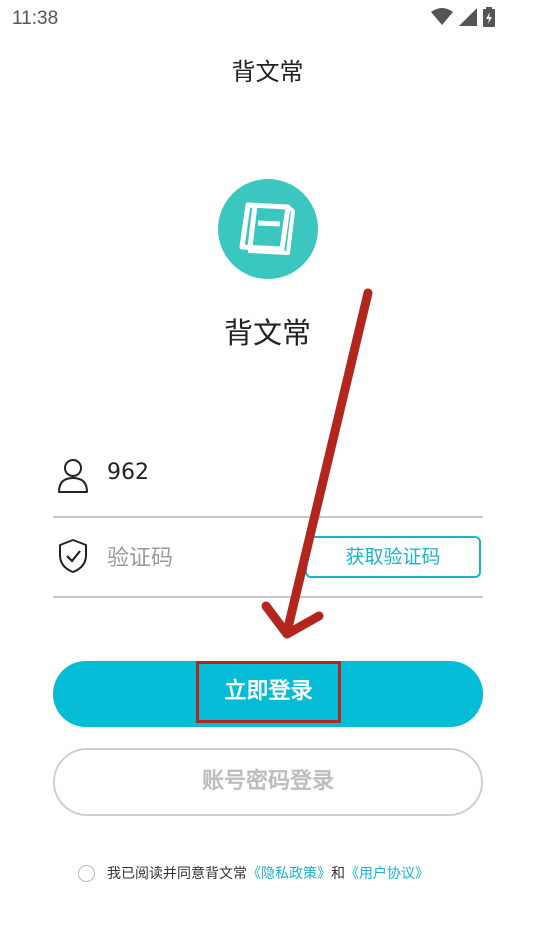 This screenshot has width=535, height=951. Describe the element at coordinates (267, 18) in the screenshot. I see `status-bar: 11:38` at that location.